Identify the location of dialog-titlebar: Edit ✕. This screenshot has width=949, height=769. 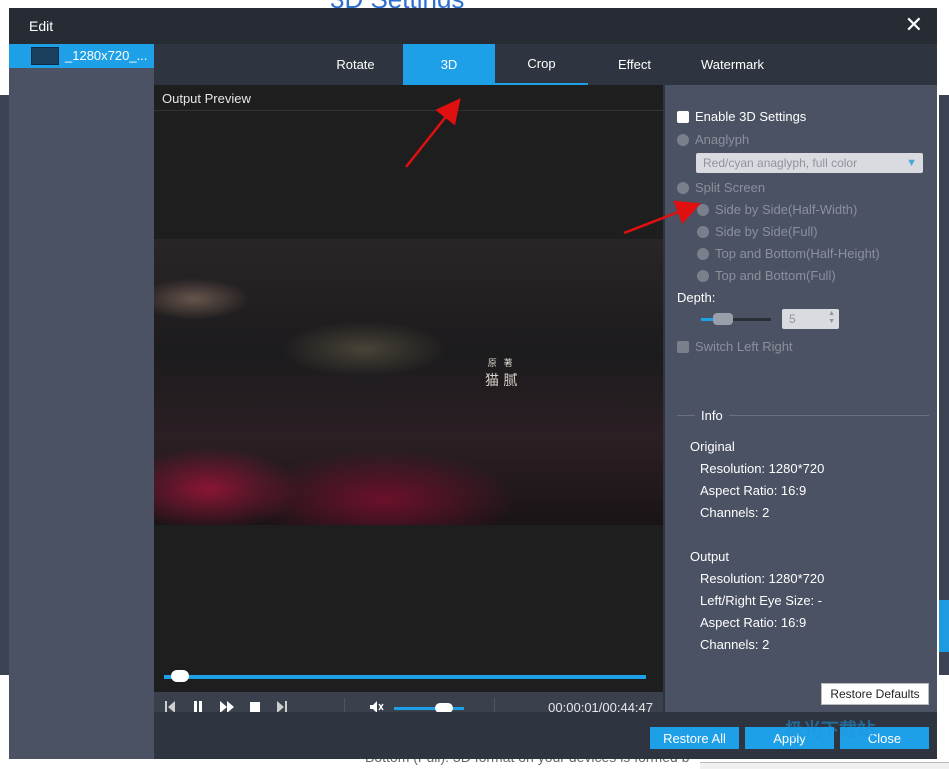
(473, 26).